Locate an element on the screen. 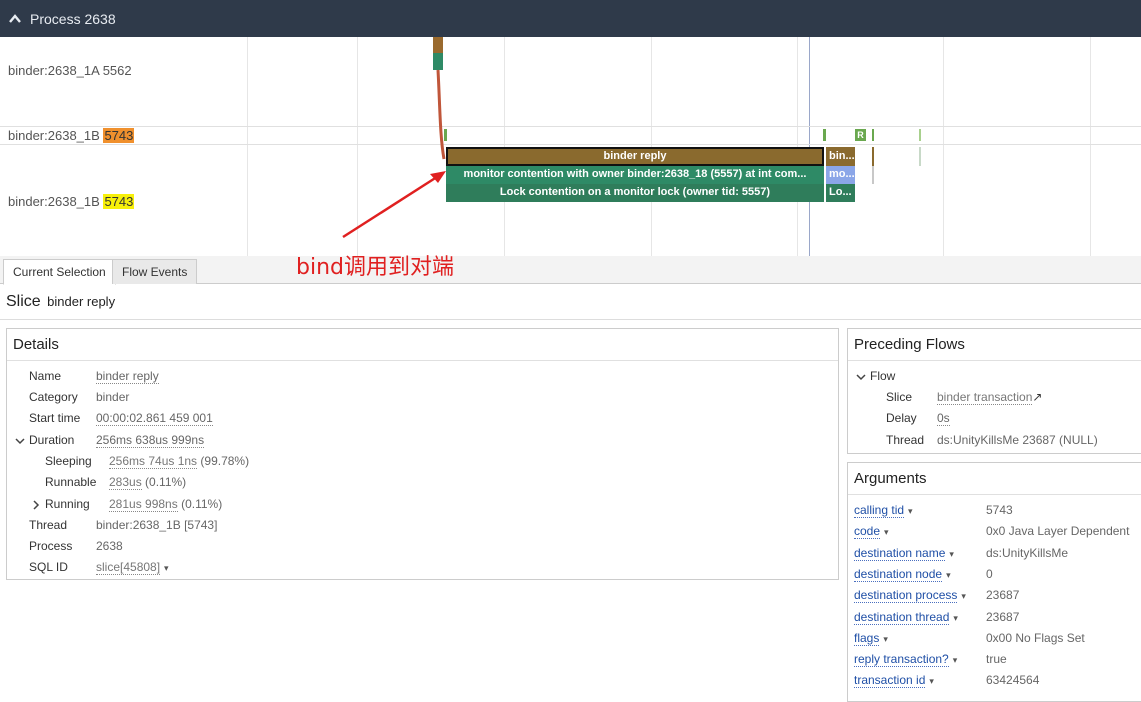  name-link: binder reply is located at coordinates (127, 376).